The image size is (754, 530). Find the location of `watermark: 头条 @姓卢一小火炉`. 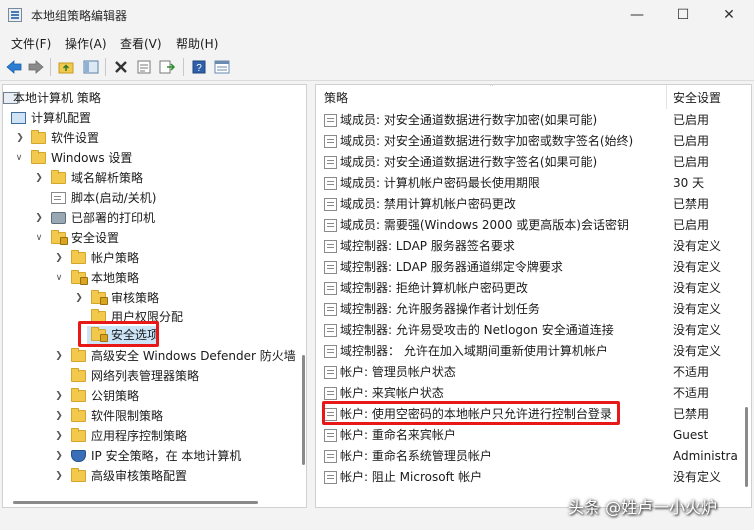

watermark: 头条 @姓卢一小火炉 is located at coordinates (643, 507).